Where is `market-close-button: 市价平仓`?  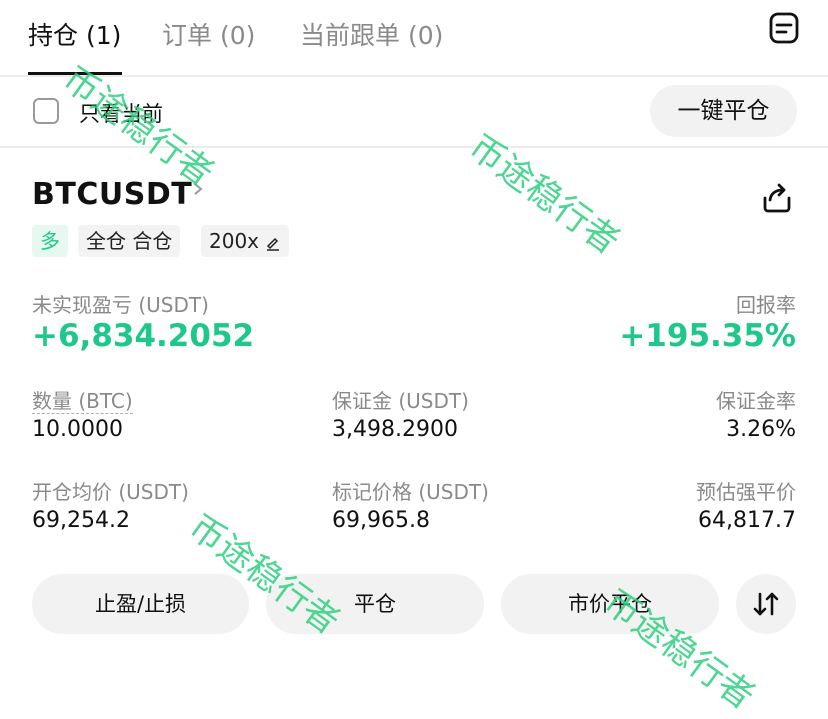
market-close-button: 市价平仓 is located at coordinates (610, 604).